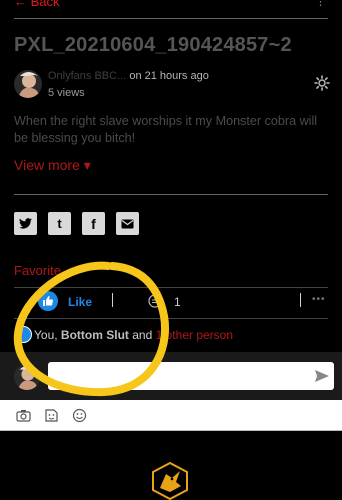 The image size is (342, 500). I want to click on reaction-bar: Like 1 •••, so click(173, 302).